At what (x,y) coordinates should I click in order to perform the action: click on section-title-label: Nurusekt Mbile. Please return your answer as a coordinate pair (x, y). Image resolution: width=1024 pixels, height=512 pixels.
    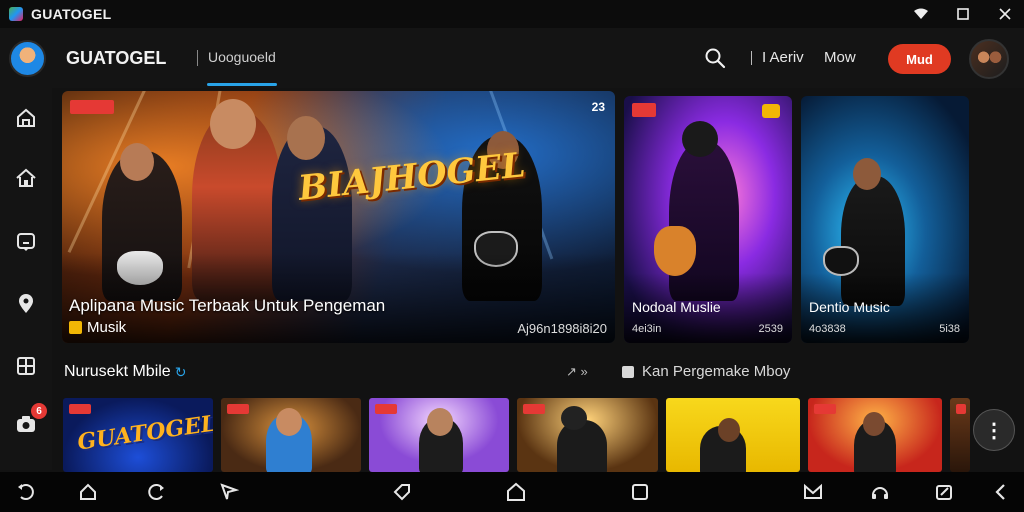
    Looking at the image, I should click on (117, 371).